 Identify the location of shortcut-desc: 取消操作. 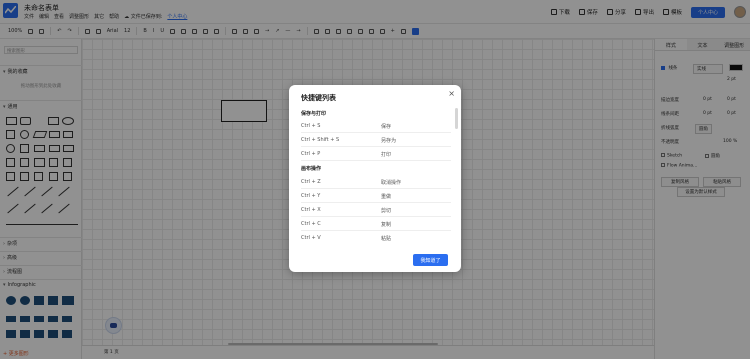
(391, 183).